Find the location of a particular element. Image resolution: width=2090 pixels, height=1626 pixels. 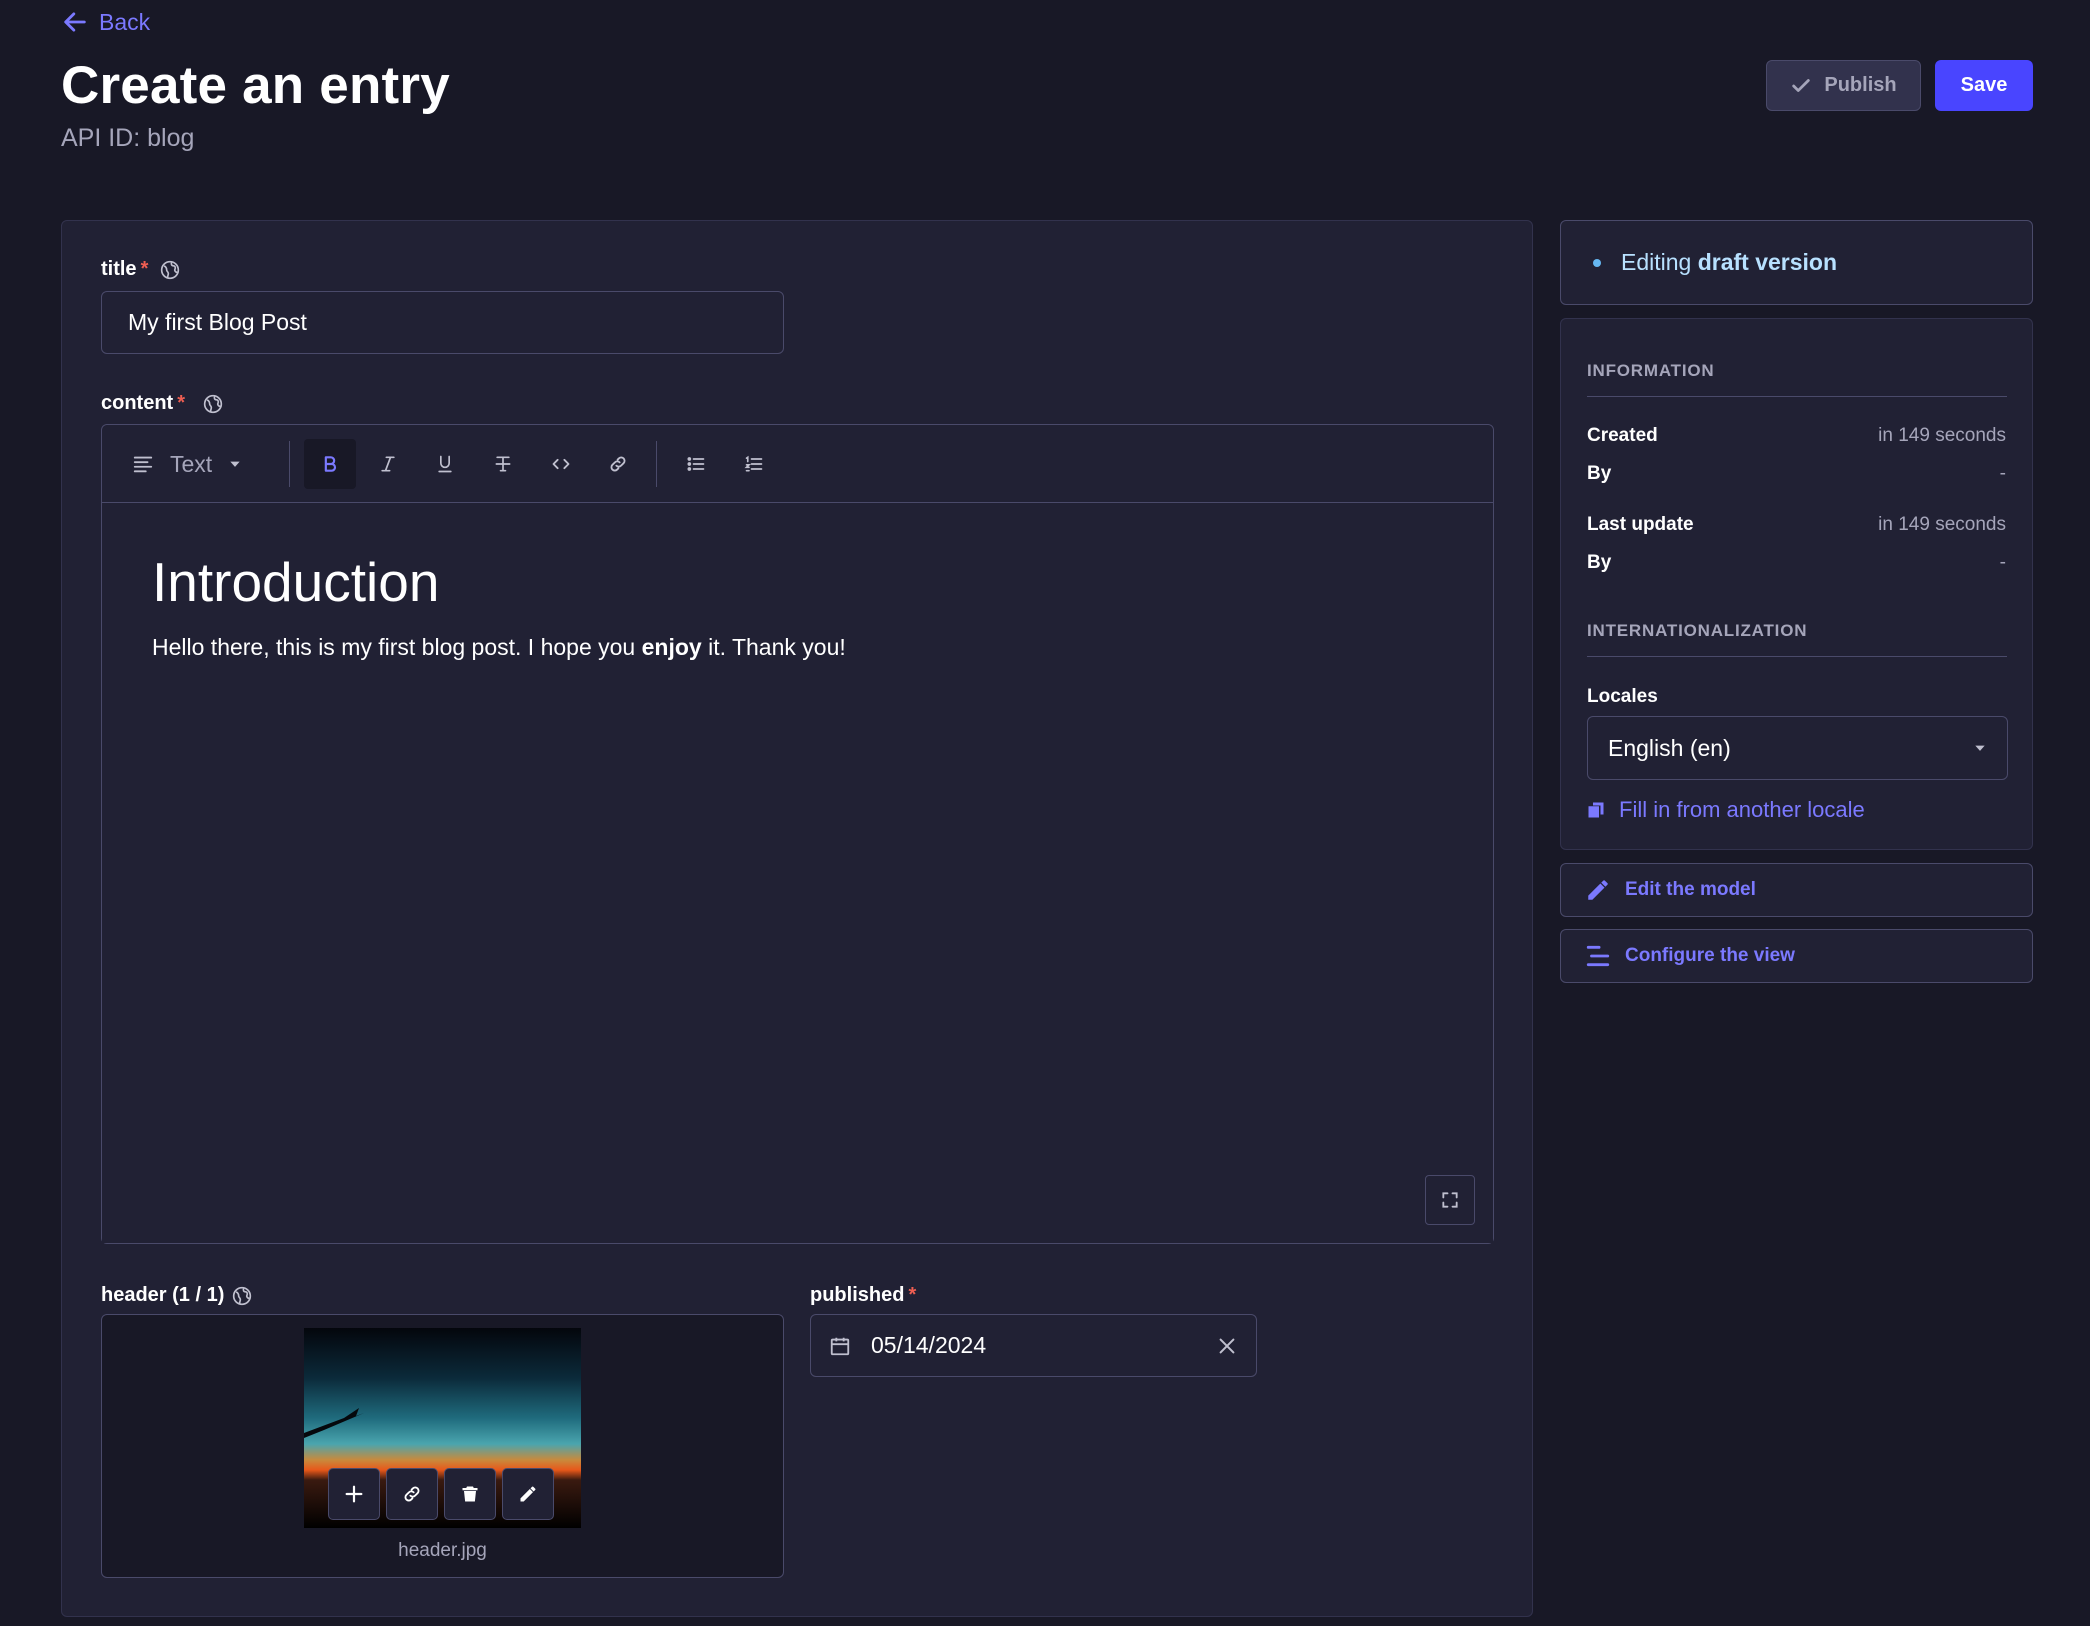

expand-icon is located at coordinates (1450, 1200).